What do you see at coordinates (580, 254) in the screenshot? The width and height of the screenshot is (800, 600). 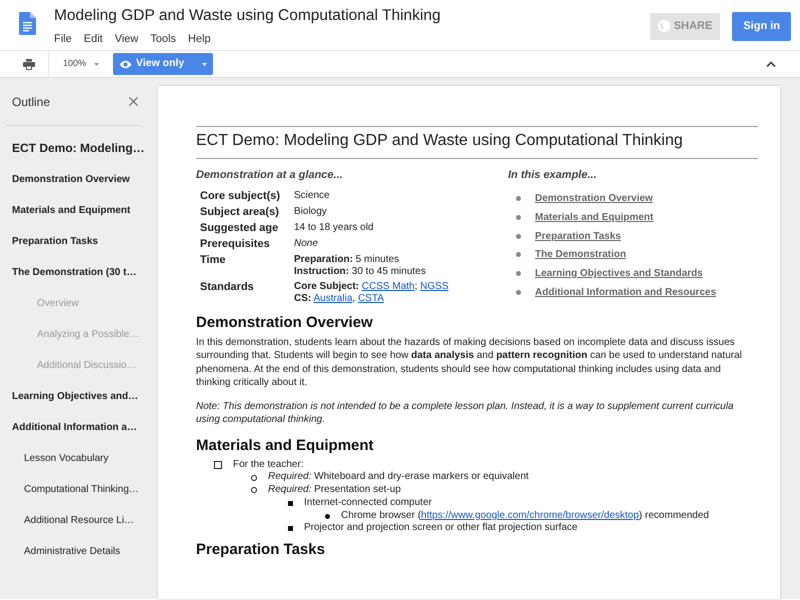 I see `link: The Demonstration` at bounding box center [580, 254].